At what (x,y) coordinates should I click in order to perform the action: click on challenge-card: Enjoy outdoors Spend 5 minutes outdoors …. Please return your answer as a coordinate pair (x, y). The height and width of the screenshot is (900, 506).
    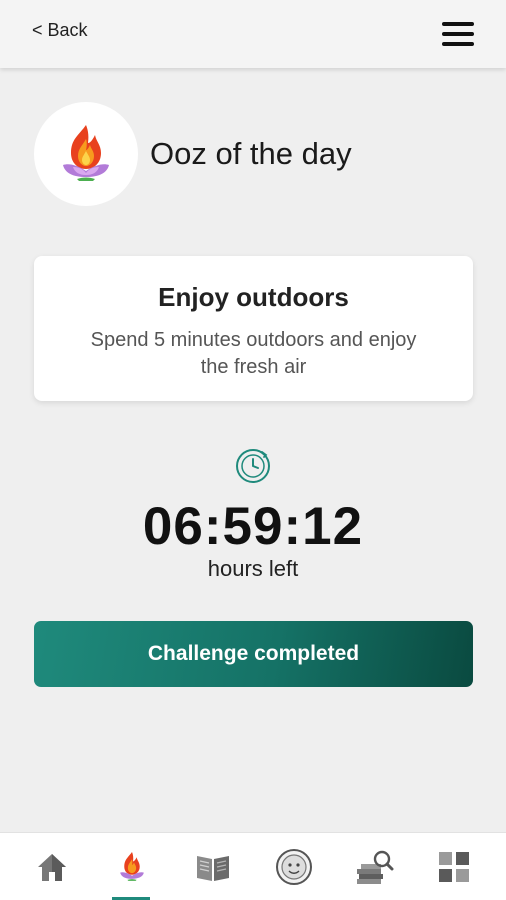
    Looking at the image, I should click on (253, 328).